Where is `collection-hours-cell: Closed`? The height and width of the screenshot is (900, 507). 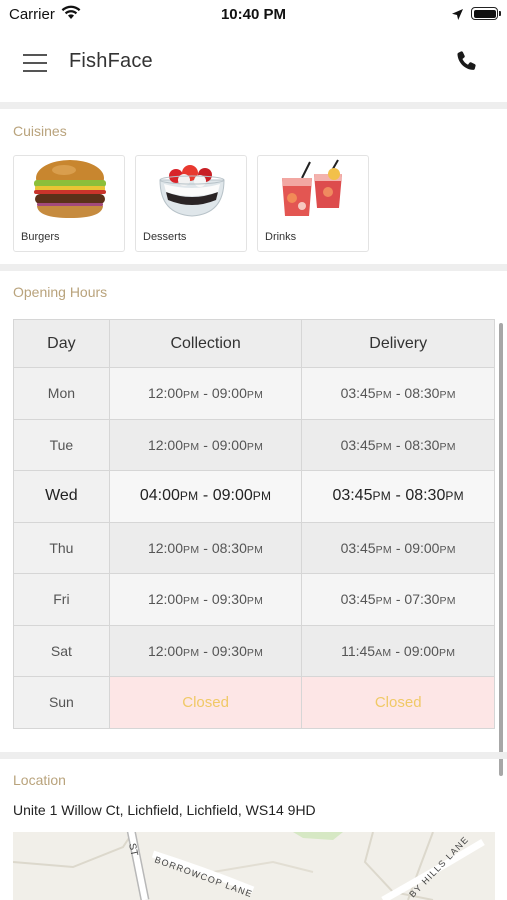
collection-hours-cell: Closed is located at coordinates (205, 702).